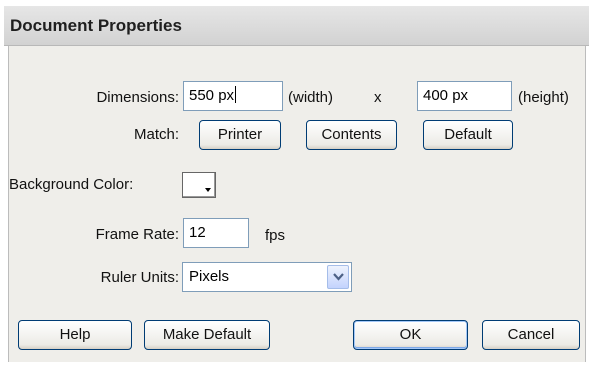 The image size is (593, 374). I want to click on text-caret, so click(236, 94).